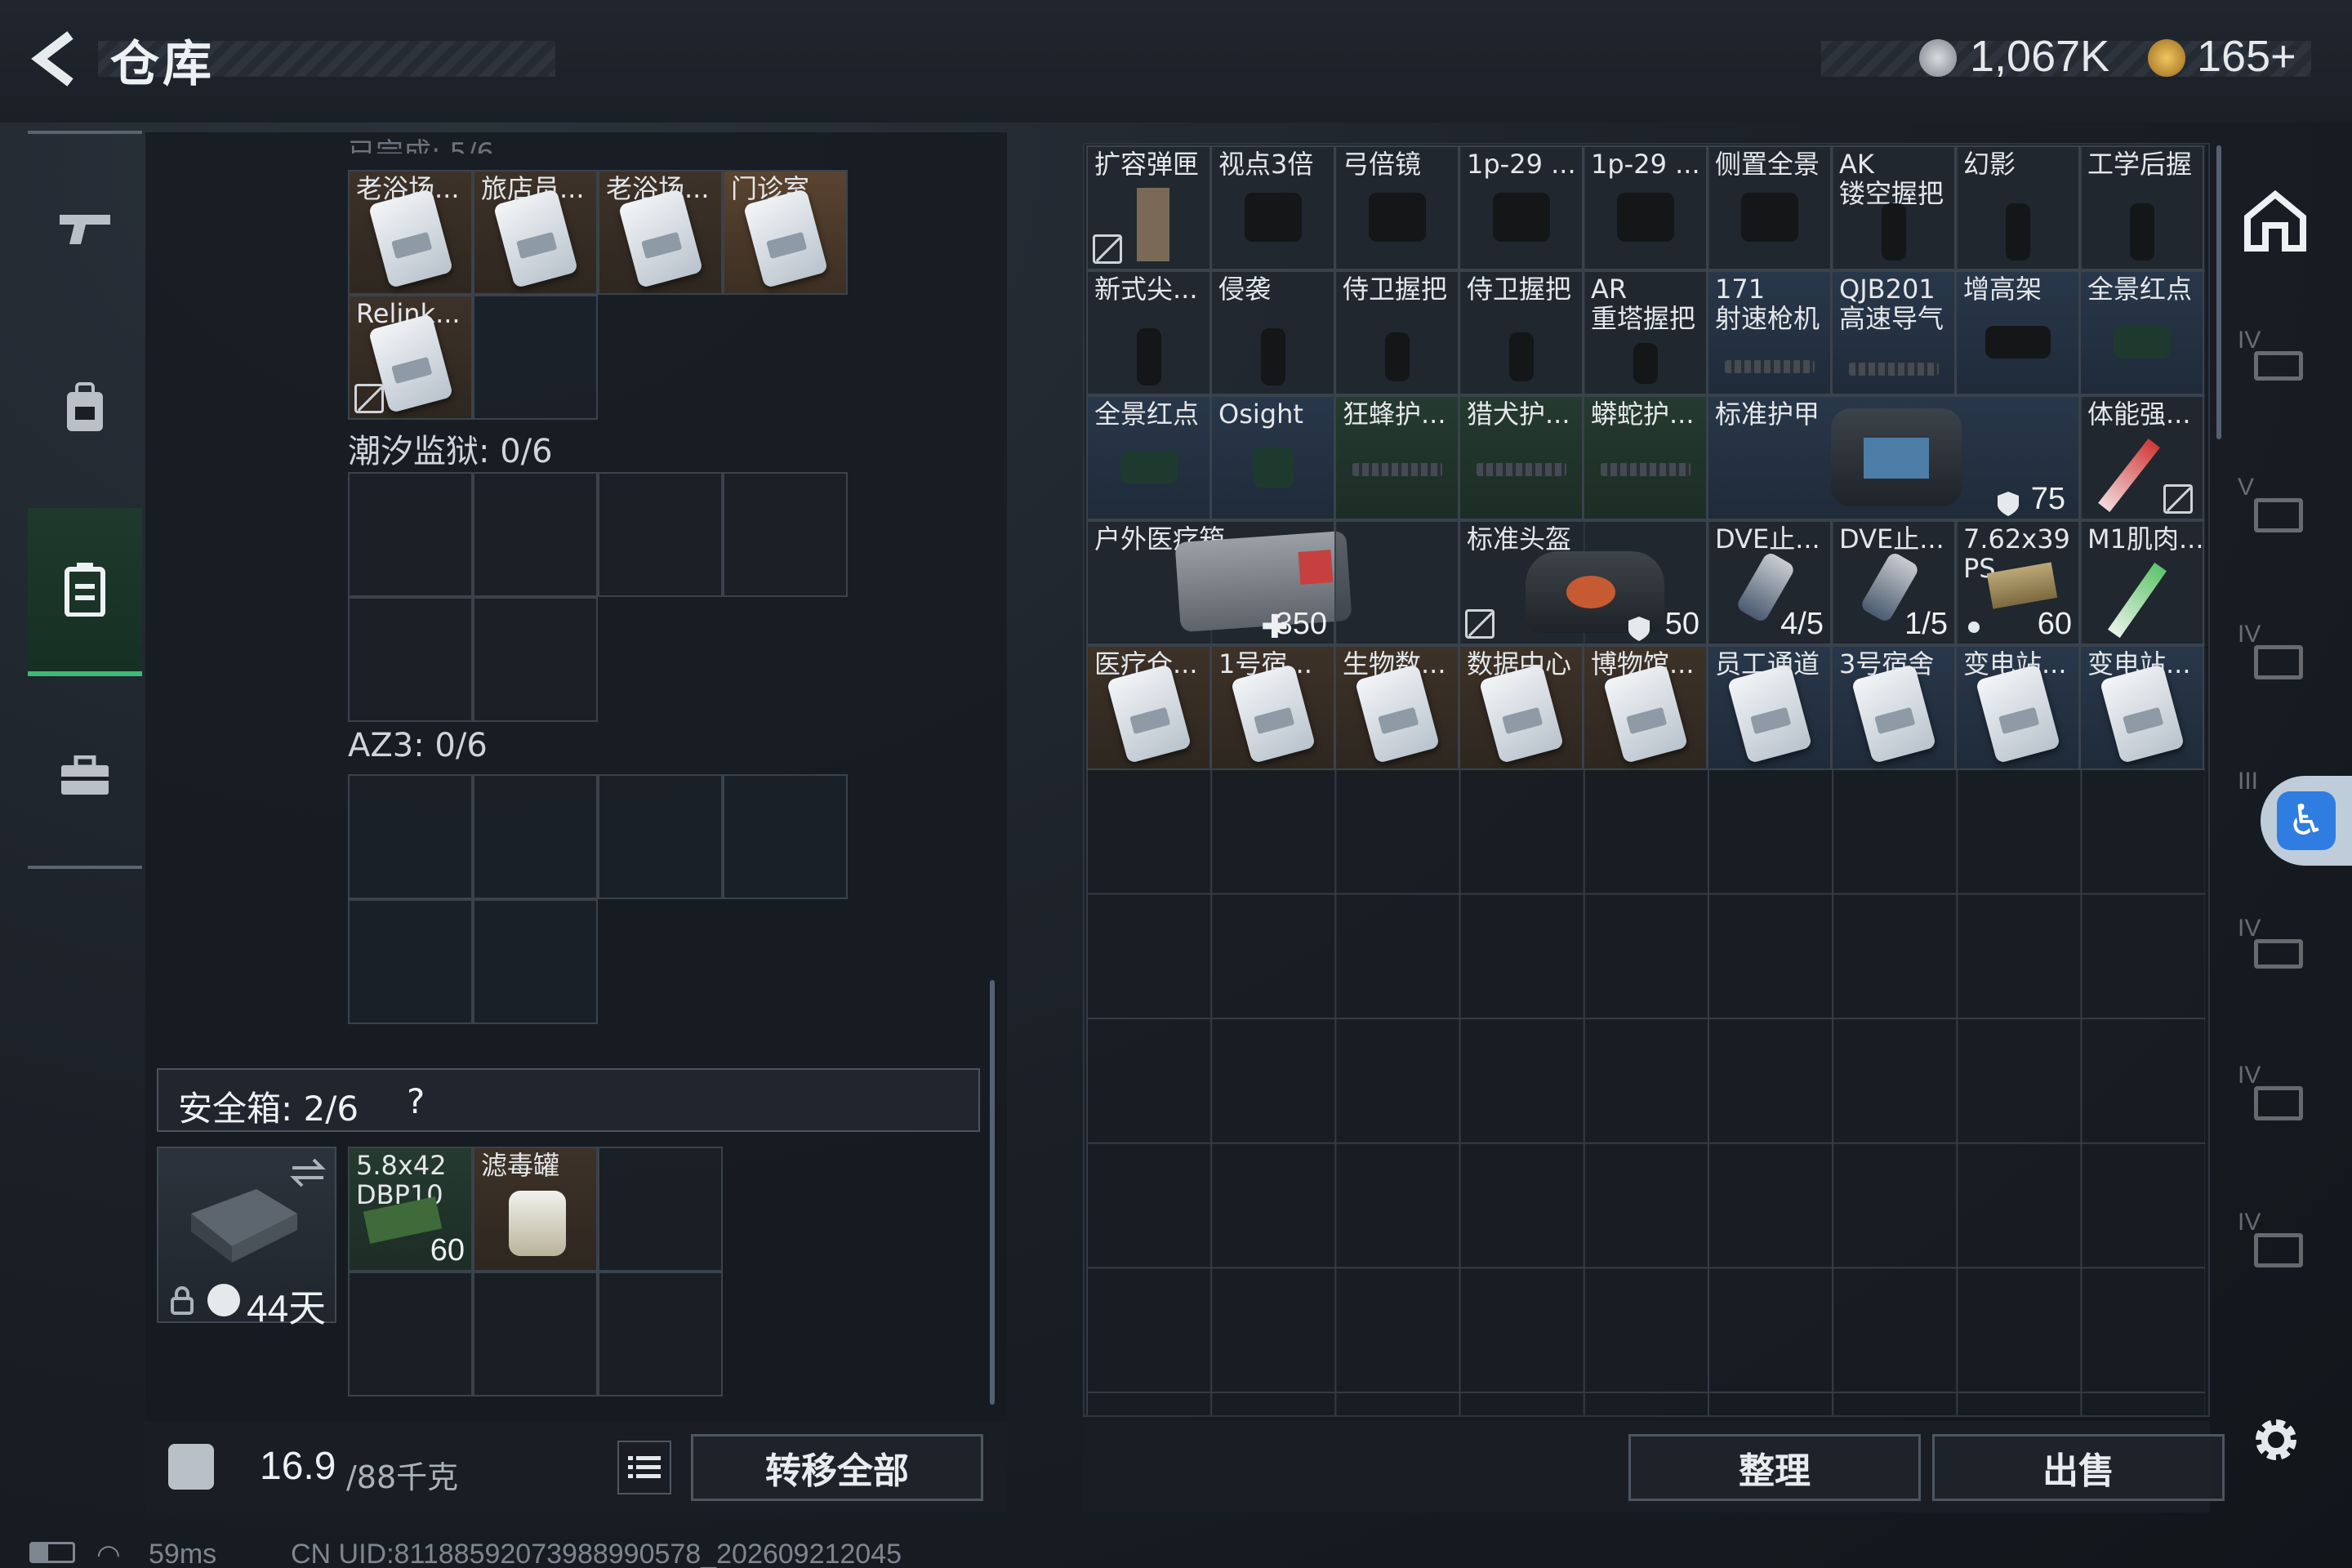  I want to click on settings-button, so click(2276, 1439).